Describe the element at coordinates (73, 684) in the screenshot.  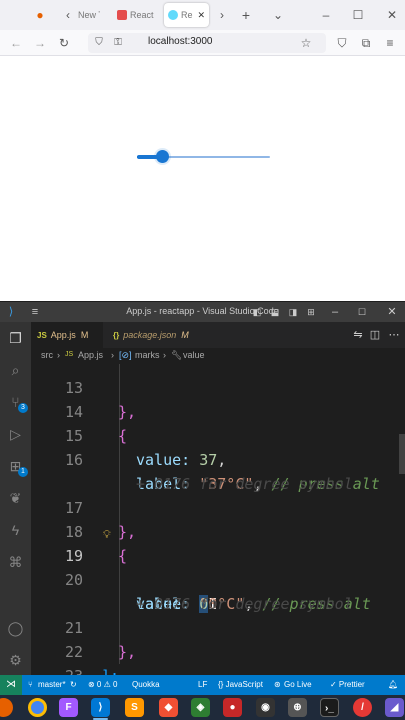
I see `sync-icon: ↻` at that location.